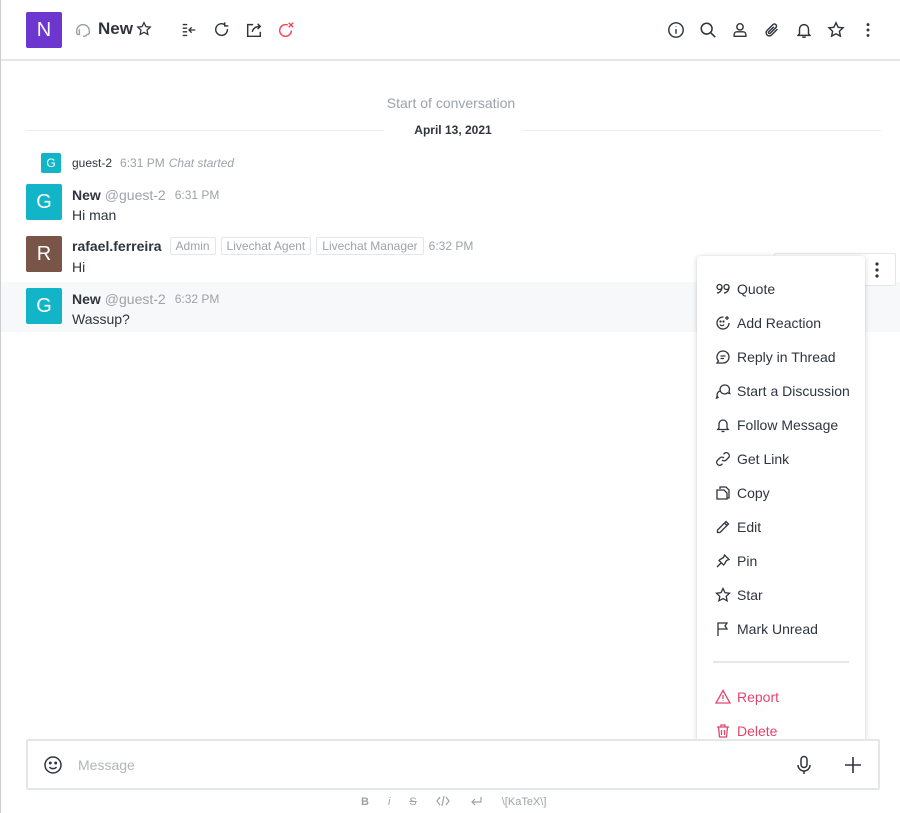 The height and width of the screenshot is (813, 900). Describe the element at coordinates (201, 163) in the screenshot. I see `system-message-text: Chat started` at that location.